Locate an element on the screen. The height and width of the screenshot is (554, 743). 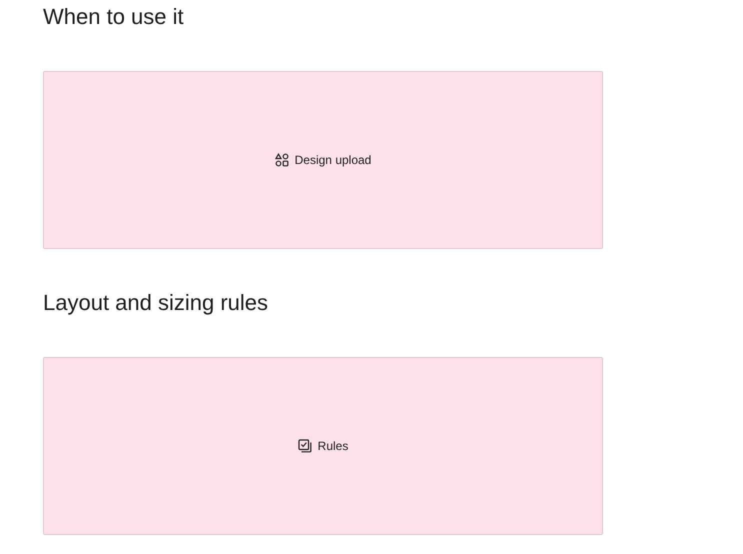
section-heading: When to use it is located at coordinates (114, 17).